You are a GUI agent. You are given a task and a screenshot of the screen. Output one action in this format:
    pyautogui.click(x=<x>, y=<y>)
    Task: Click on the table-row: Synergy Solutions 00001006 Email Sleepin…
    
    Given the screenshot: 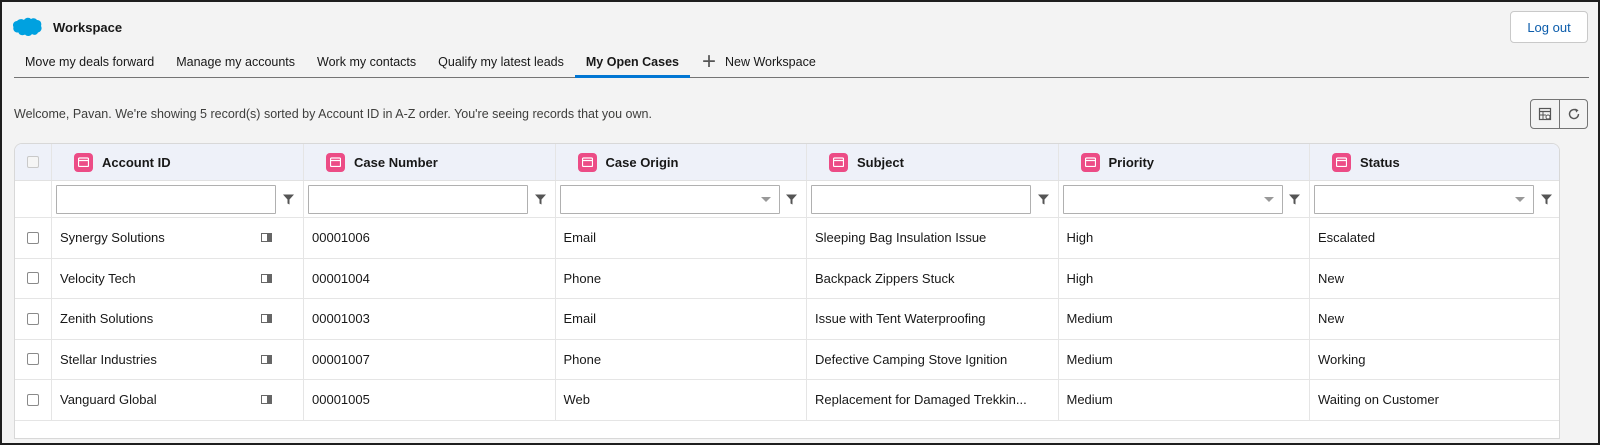 What is the action you would take?
    pyautogui.click(x=787, y=238)
    